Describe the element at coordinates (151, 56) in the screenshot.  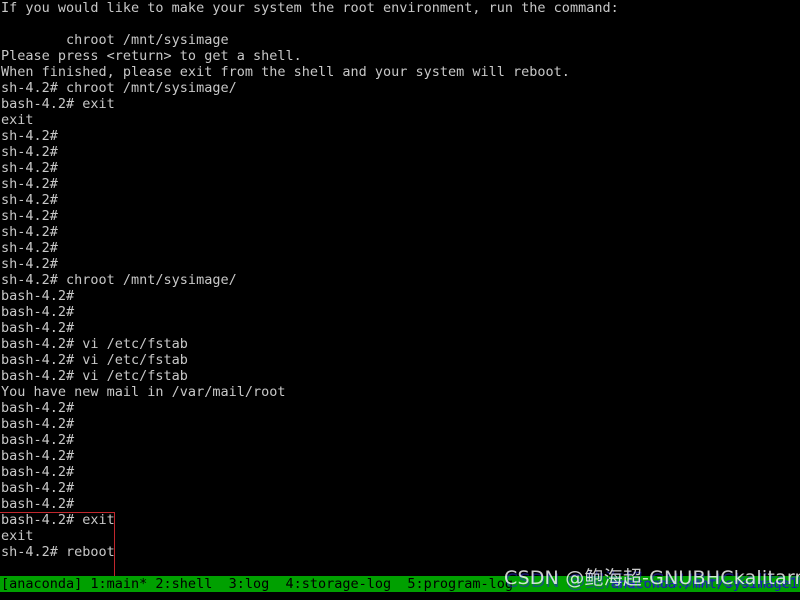
I see `terminal-line: Please press <return> to get a shell.` at that location.